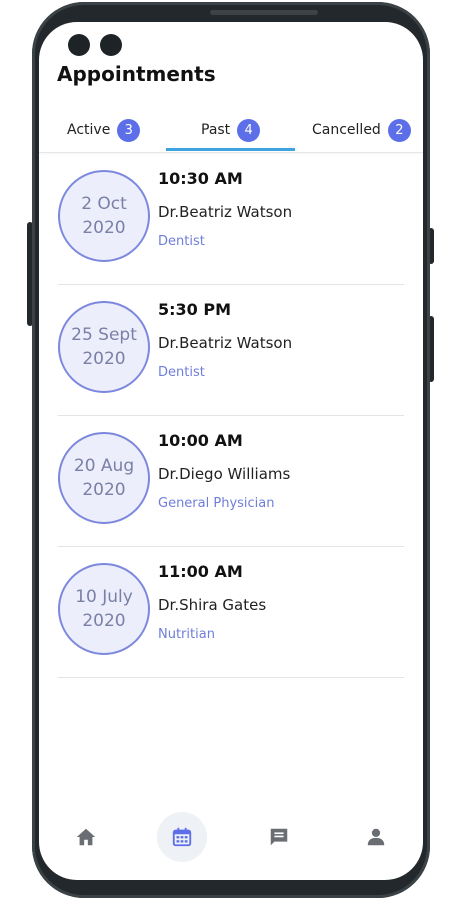 This screenshot has height=900, width=460. I want to click on tab-active: Active 3, so click(104, 130).